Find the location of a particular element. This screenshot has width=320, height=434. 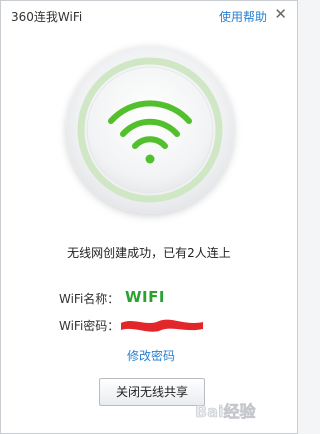

svg-text: Bai经验 is located at coordinates (225, 411).